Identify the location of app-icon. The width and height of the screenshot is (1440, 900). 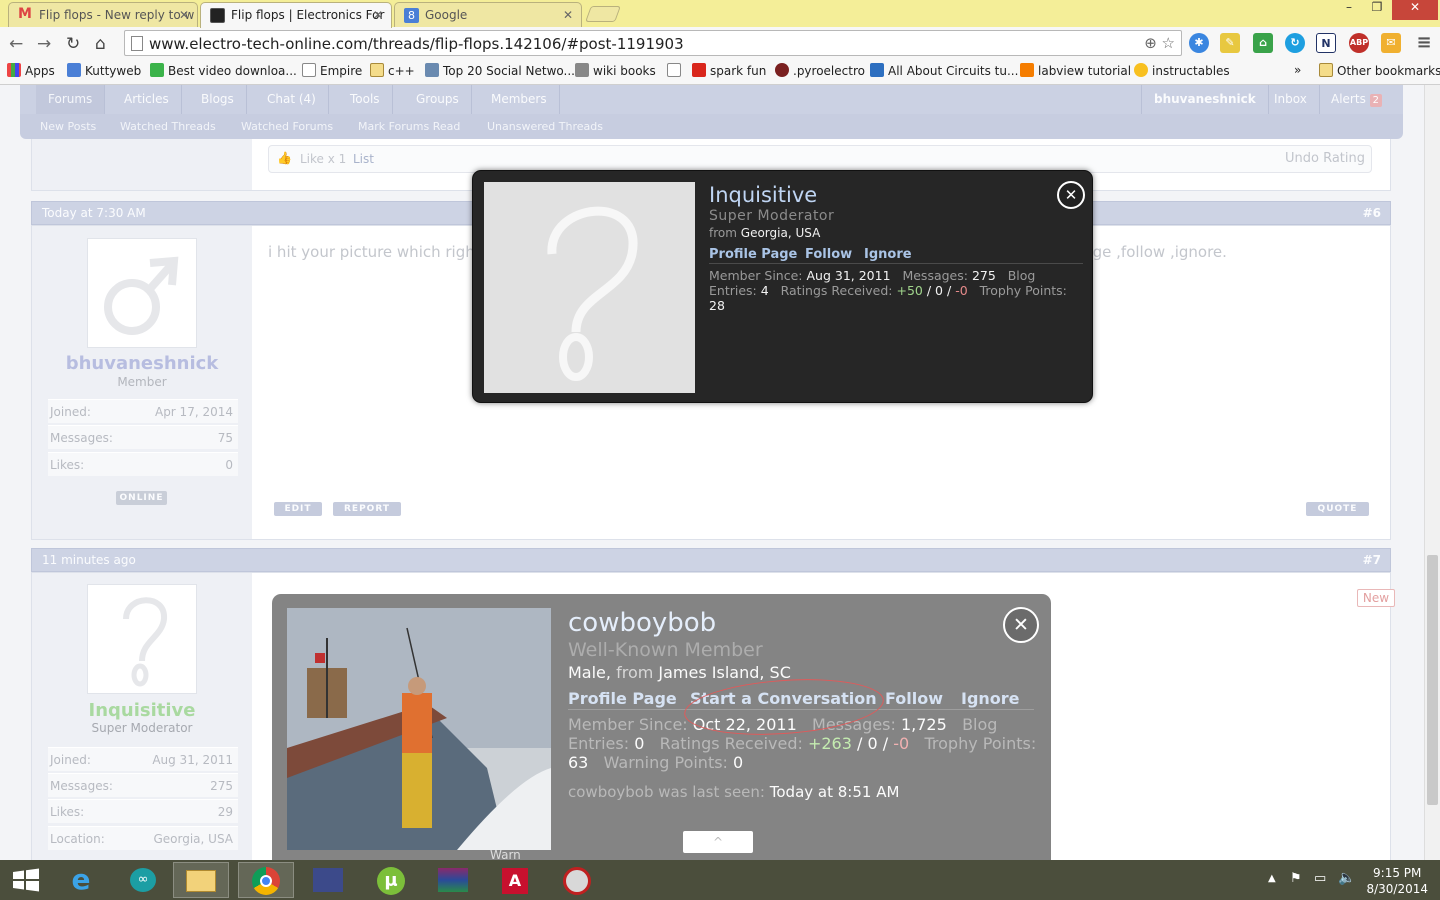
(328, 880).